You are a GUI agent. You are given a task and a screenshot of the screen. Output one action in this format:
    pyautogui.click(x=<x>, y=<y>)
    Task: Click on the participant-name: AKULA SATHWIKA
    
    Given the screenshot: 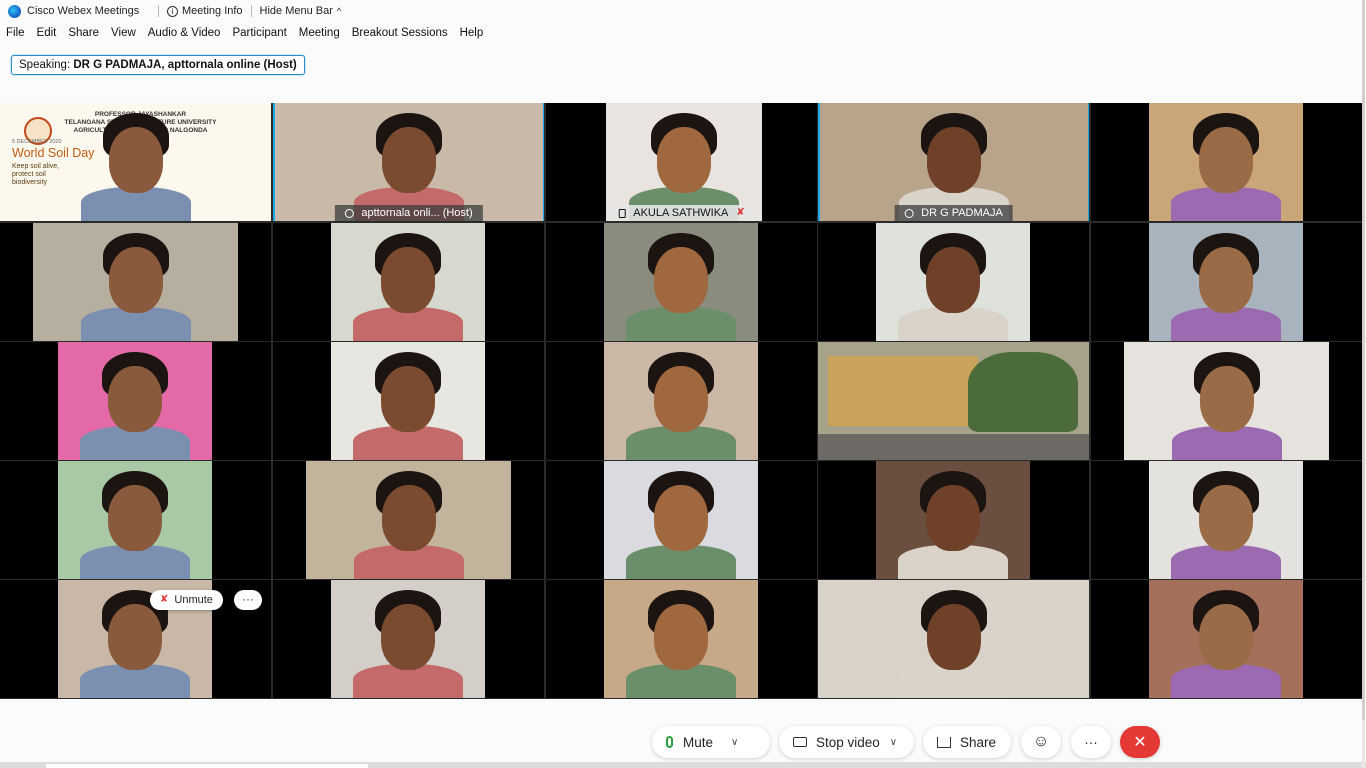 What is the action you would take?
    pyautogui.click(x=681, y=213)
    